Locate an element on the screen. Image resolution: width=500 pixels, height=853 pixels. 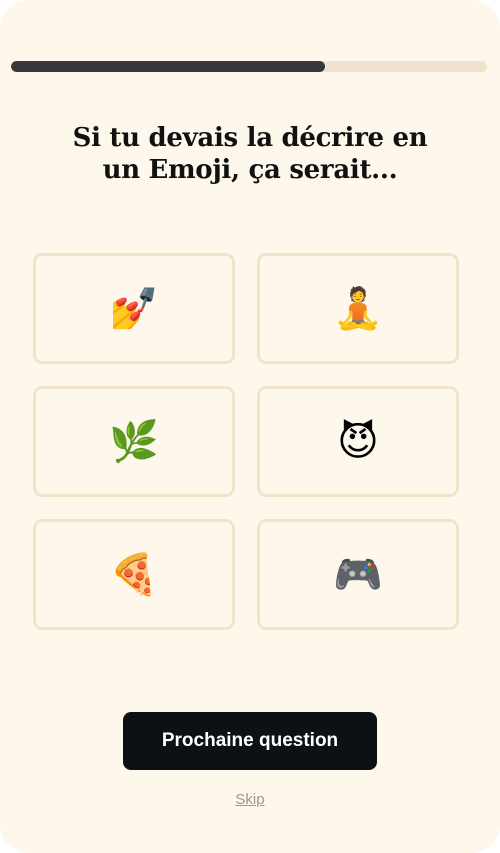
option-nail-polish: 💅 is located at coordinates (134, 308).